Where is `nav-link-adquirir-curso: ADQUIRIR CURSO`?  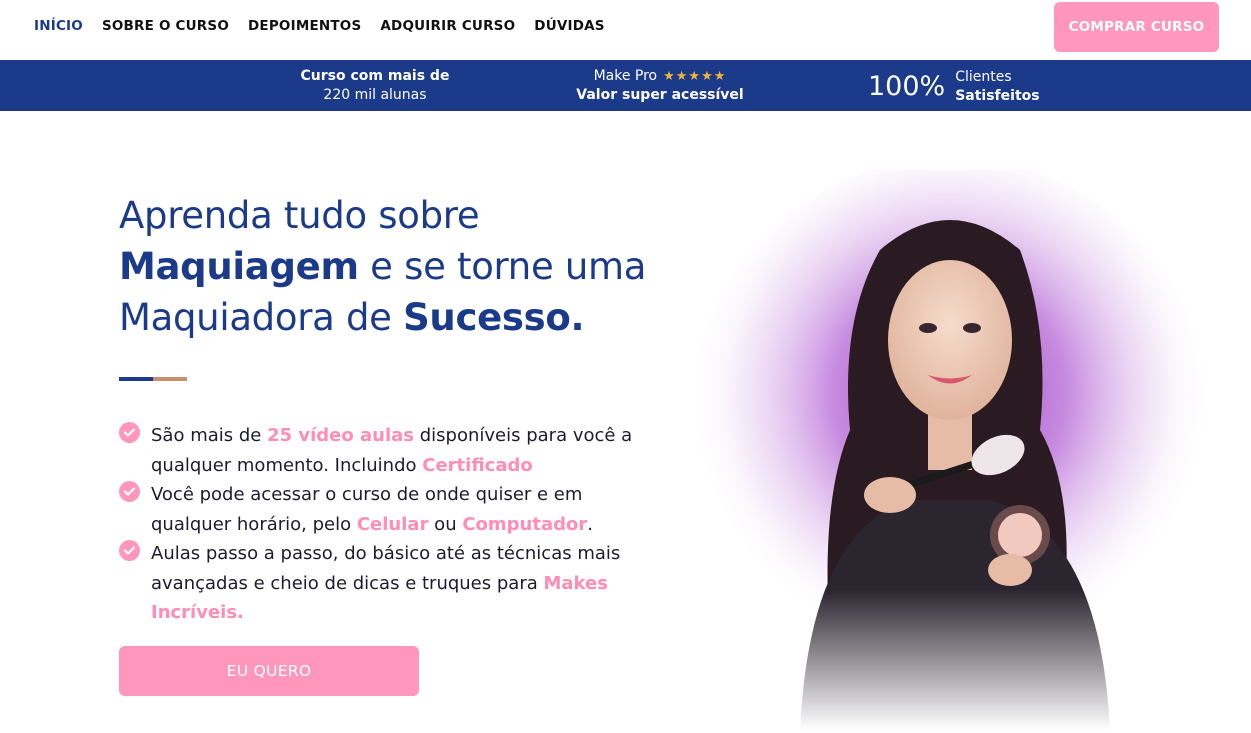
nav-link-adquirir-curso: ADQUIRIR CURSO is located at coordinates (447, 26).